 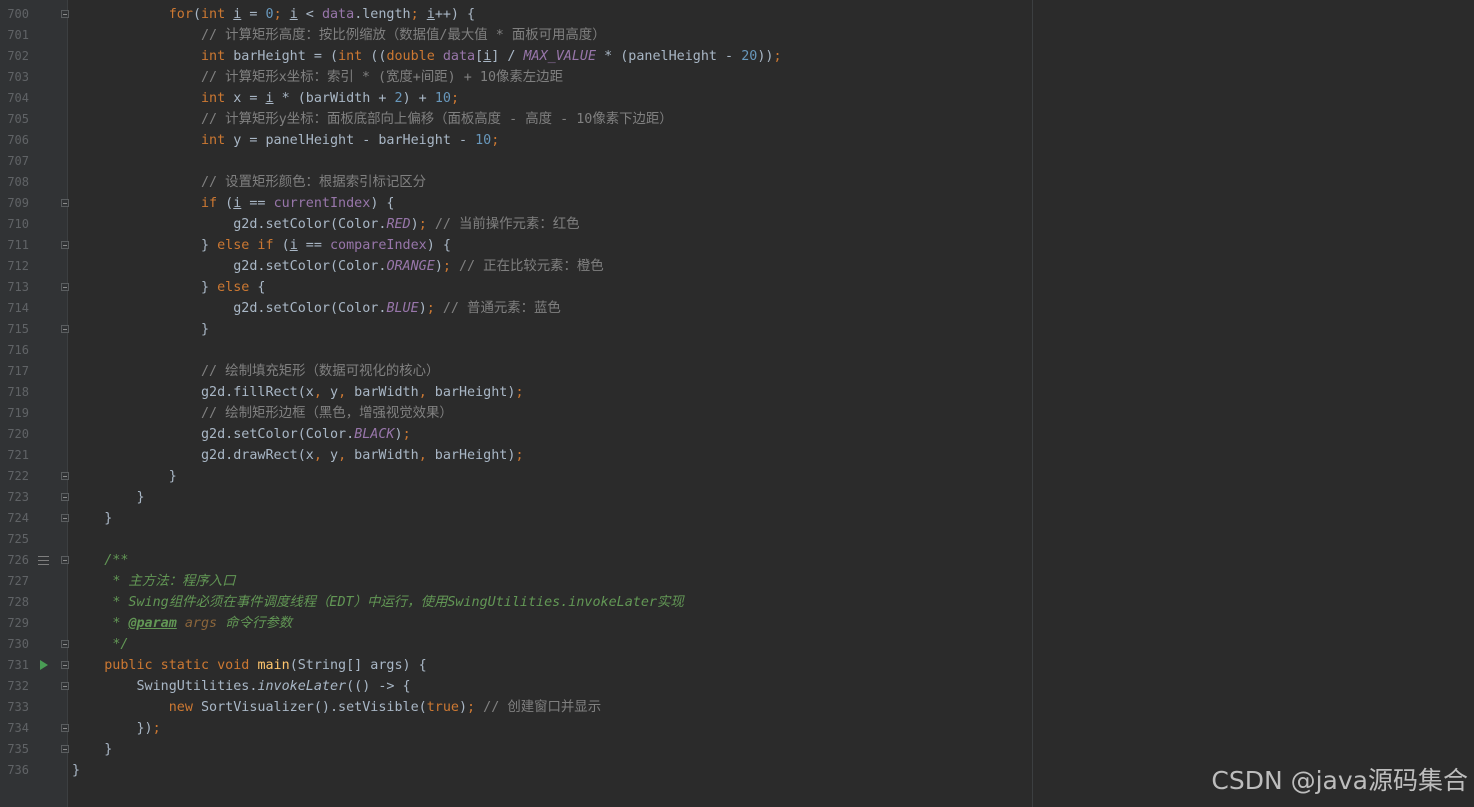 What do you see at coordinates (737, 518) in the screenshot?
I see `code-line: 724 }` at bounding box center [737, 518].